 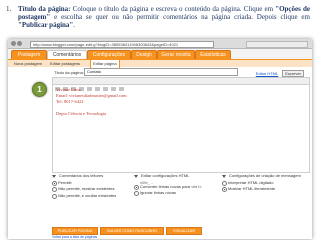 I want to click on tab-estatisticas: Estatísticas, so click(x=213, y=54).